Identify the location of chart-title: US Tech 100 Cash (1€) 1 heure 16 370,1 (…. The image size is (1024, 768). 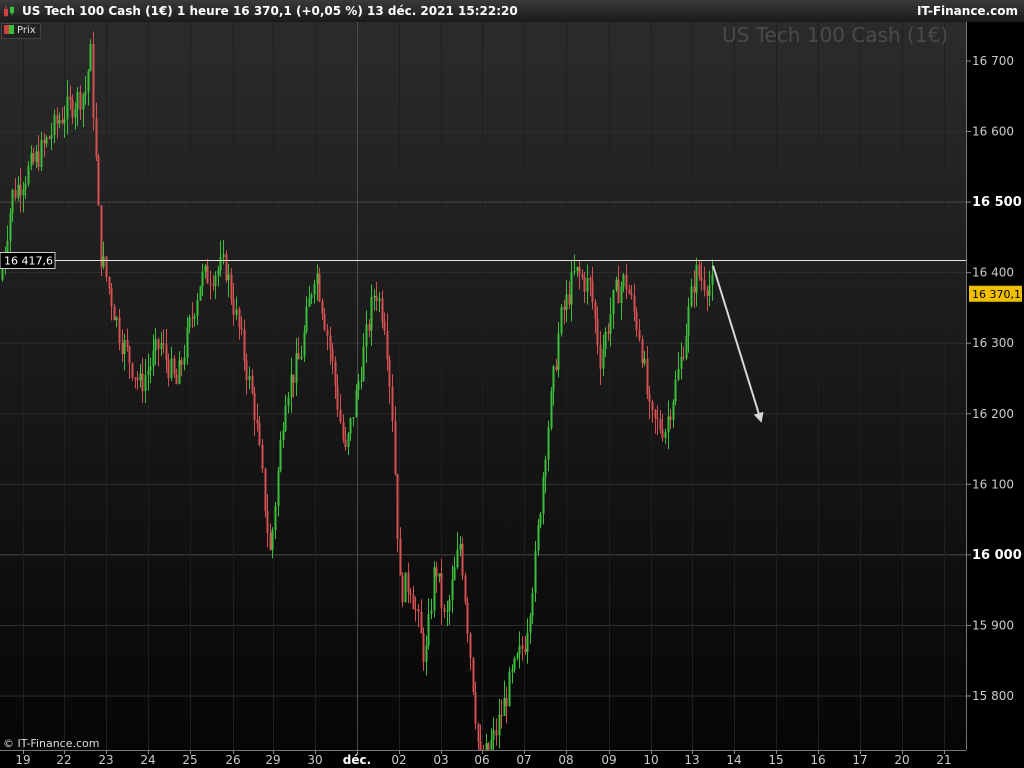
(270, 11).